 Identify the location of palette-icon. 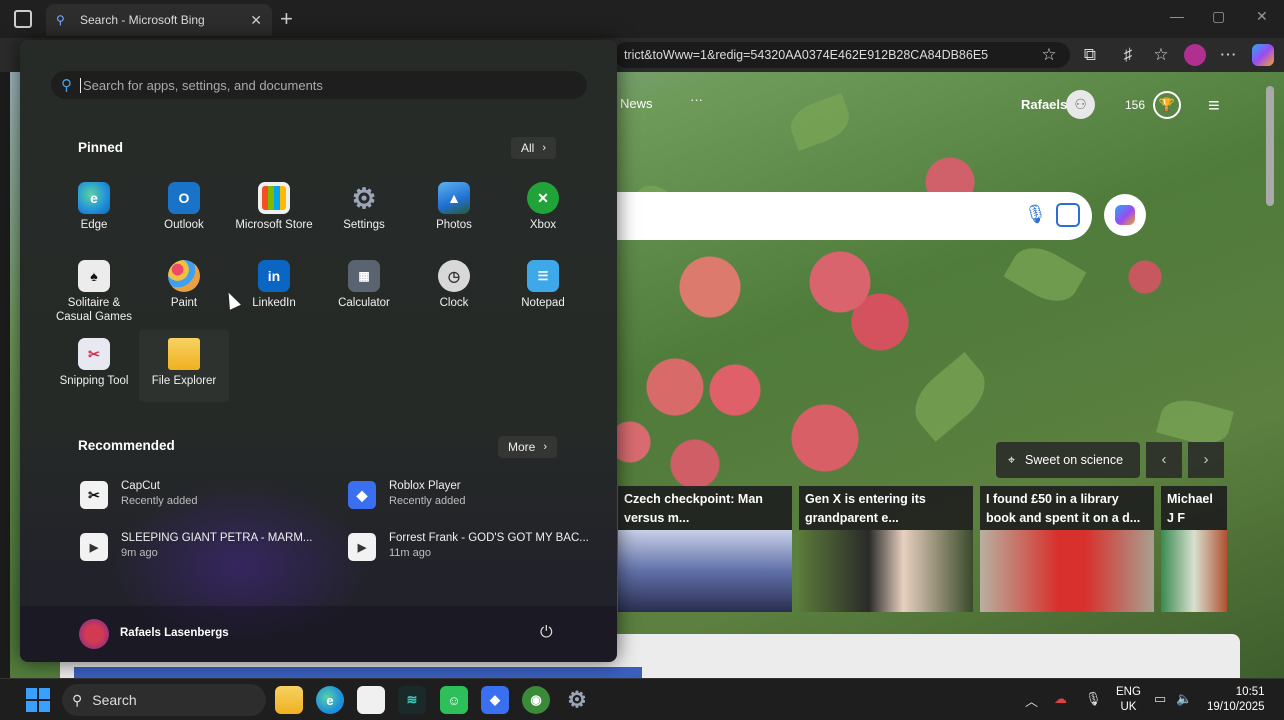
(184, 276).